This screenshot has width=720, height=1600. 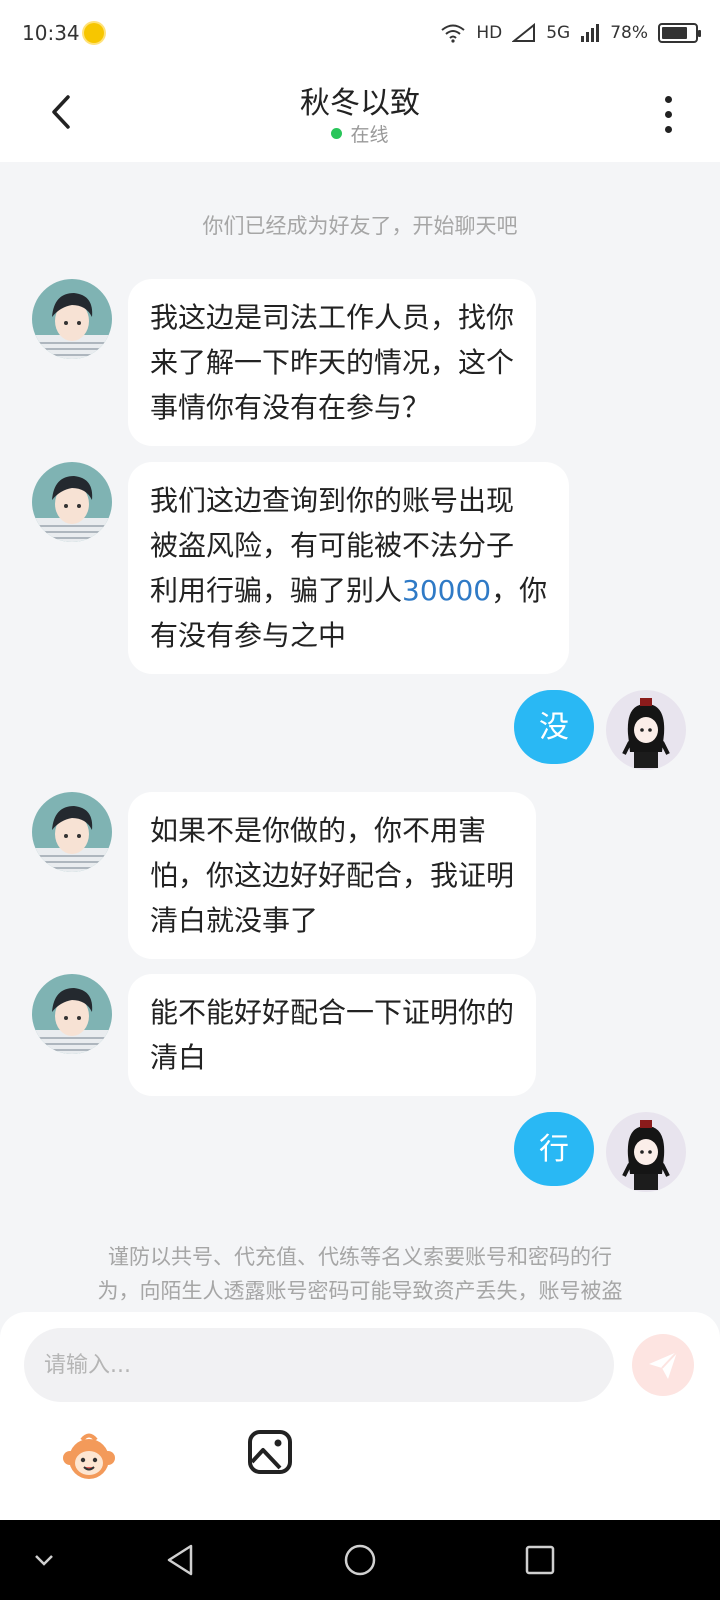 What do you see at coordinates (332, 317) in the screenshot?
I see `message-line: 我这边是司法工作人员，找你` at bounding box center [332, 317].